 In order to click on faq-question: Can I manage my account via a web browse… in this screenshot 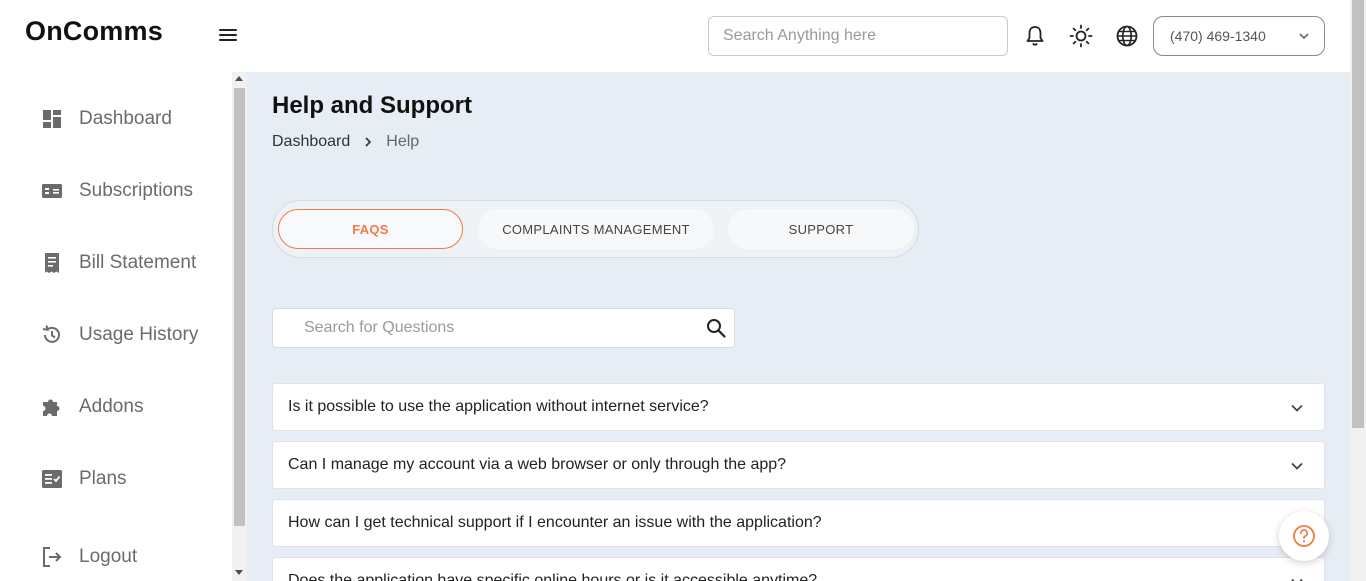, I will do `click(537, 464)`.